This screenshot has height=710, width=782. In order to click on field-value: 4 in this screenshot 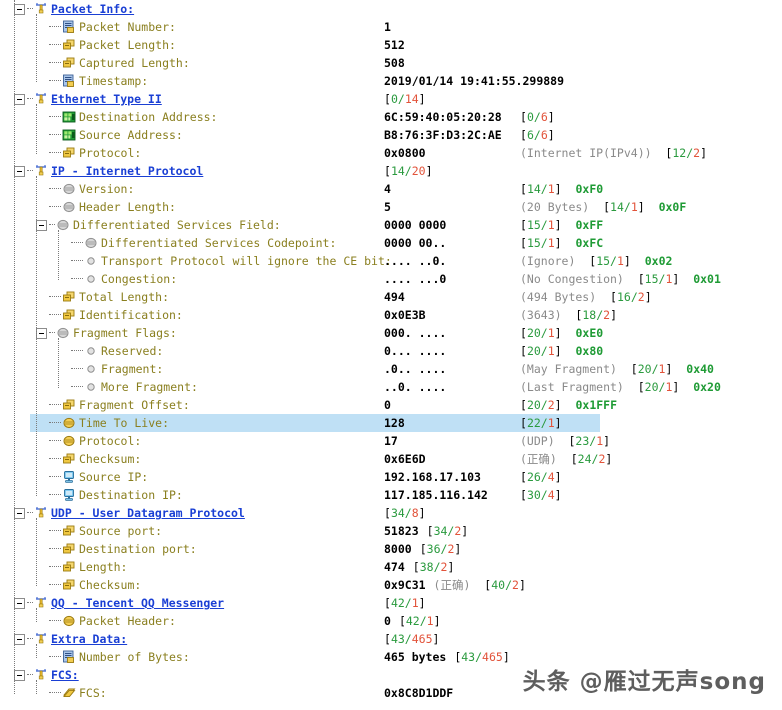, I will do `click(387, 189)`.